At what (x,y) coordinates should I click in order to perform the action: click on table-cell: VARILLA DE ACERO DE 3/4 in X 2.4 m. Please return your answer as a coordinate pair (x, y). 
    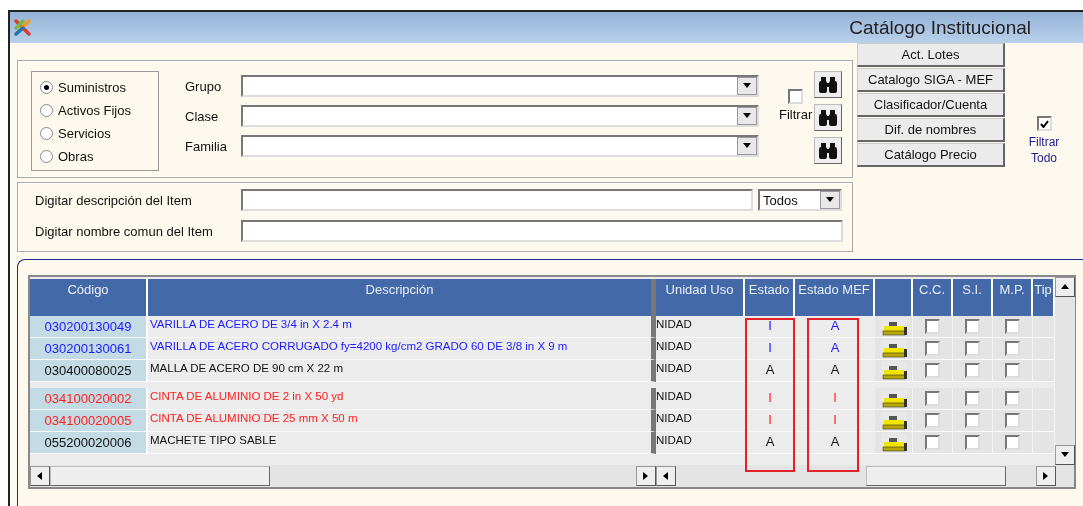
    Looking at the image, I should click on (402, 327).